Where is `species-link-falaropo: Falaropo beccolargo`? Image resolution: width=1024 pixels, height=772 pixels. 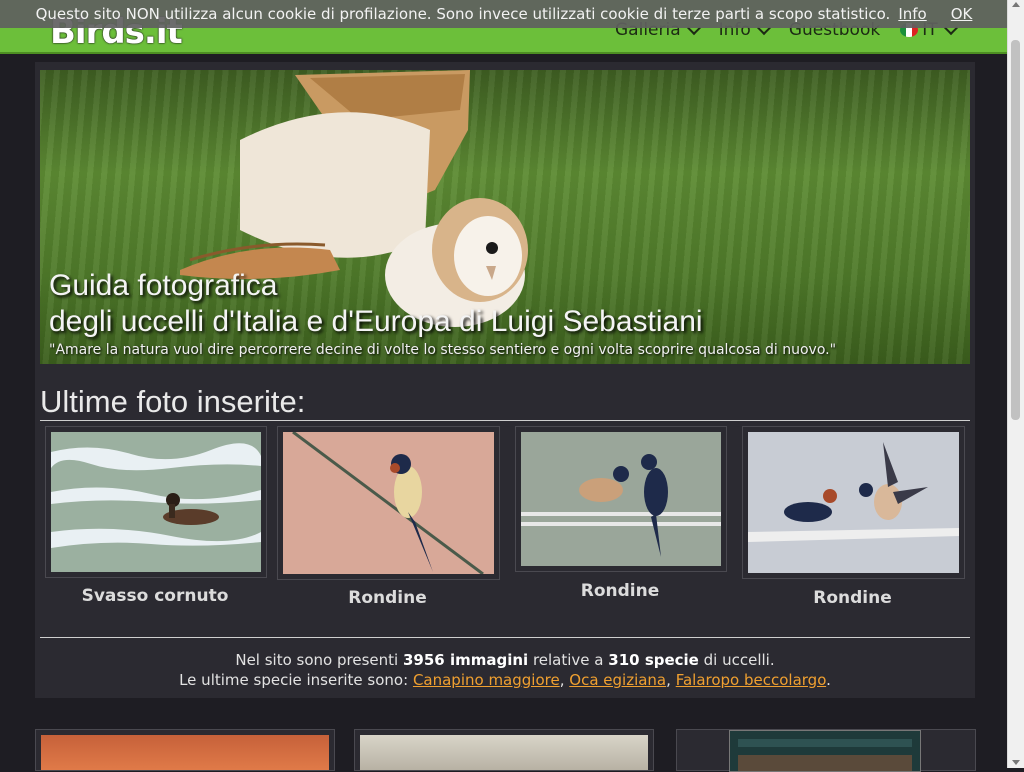 species-link-falaropo: Falaropo beccolargo is located at coordinates (751, 680).